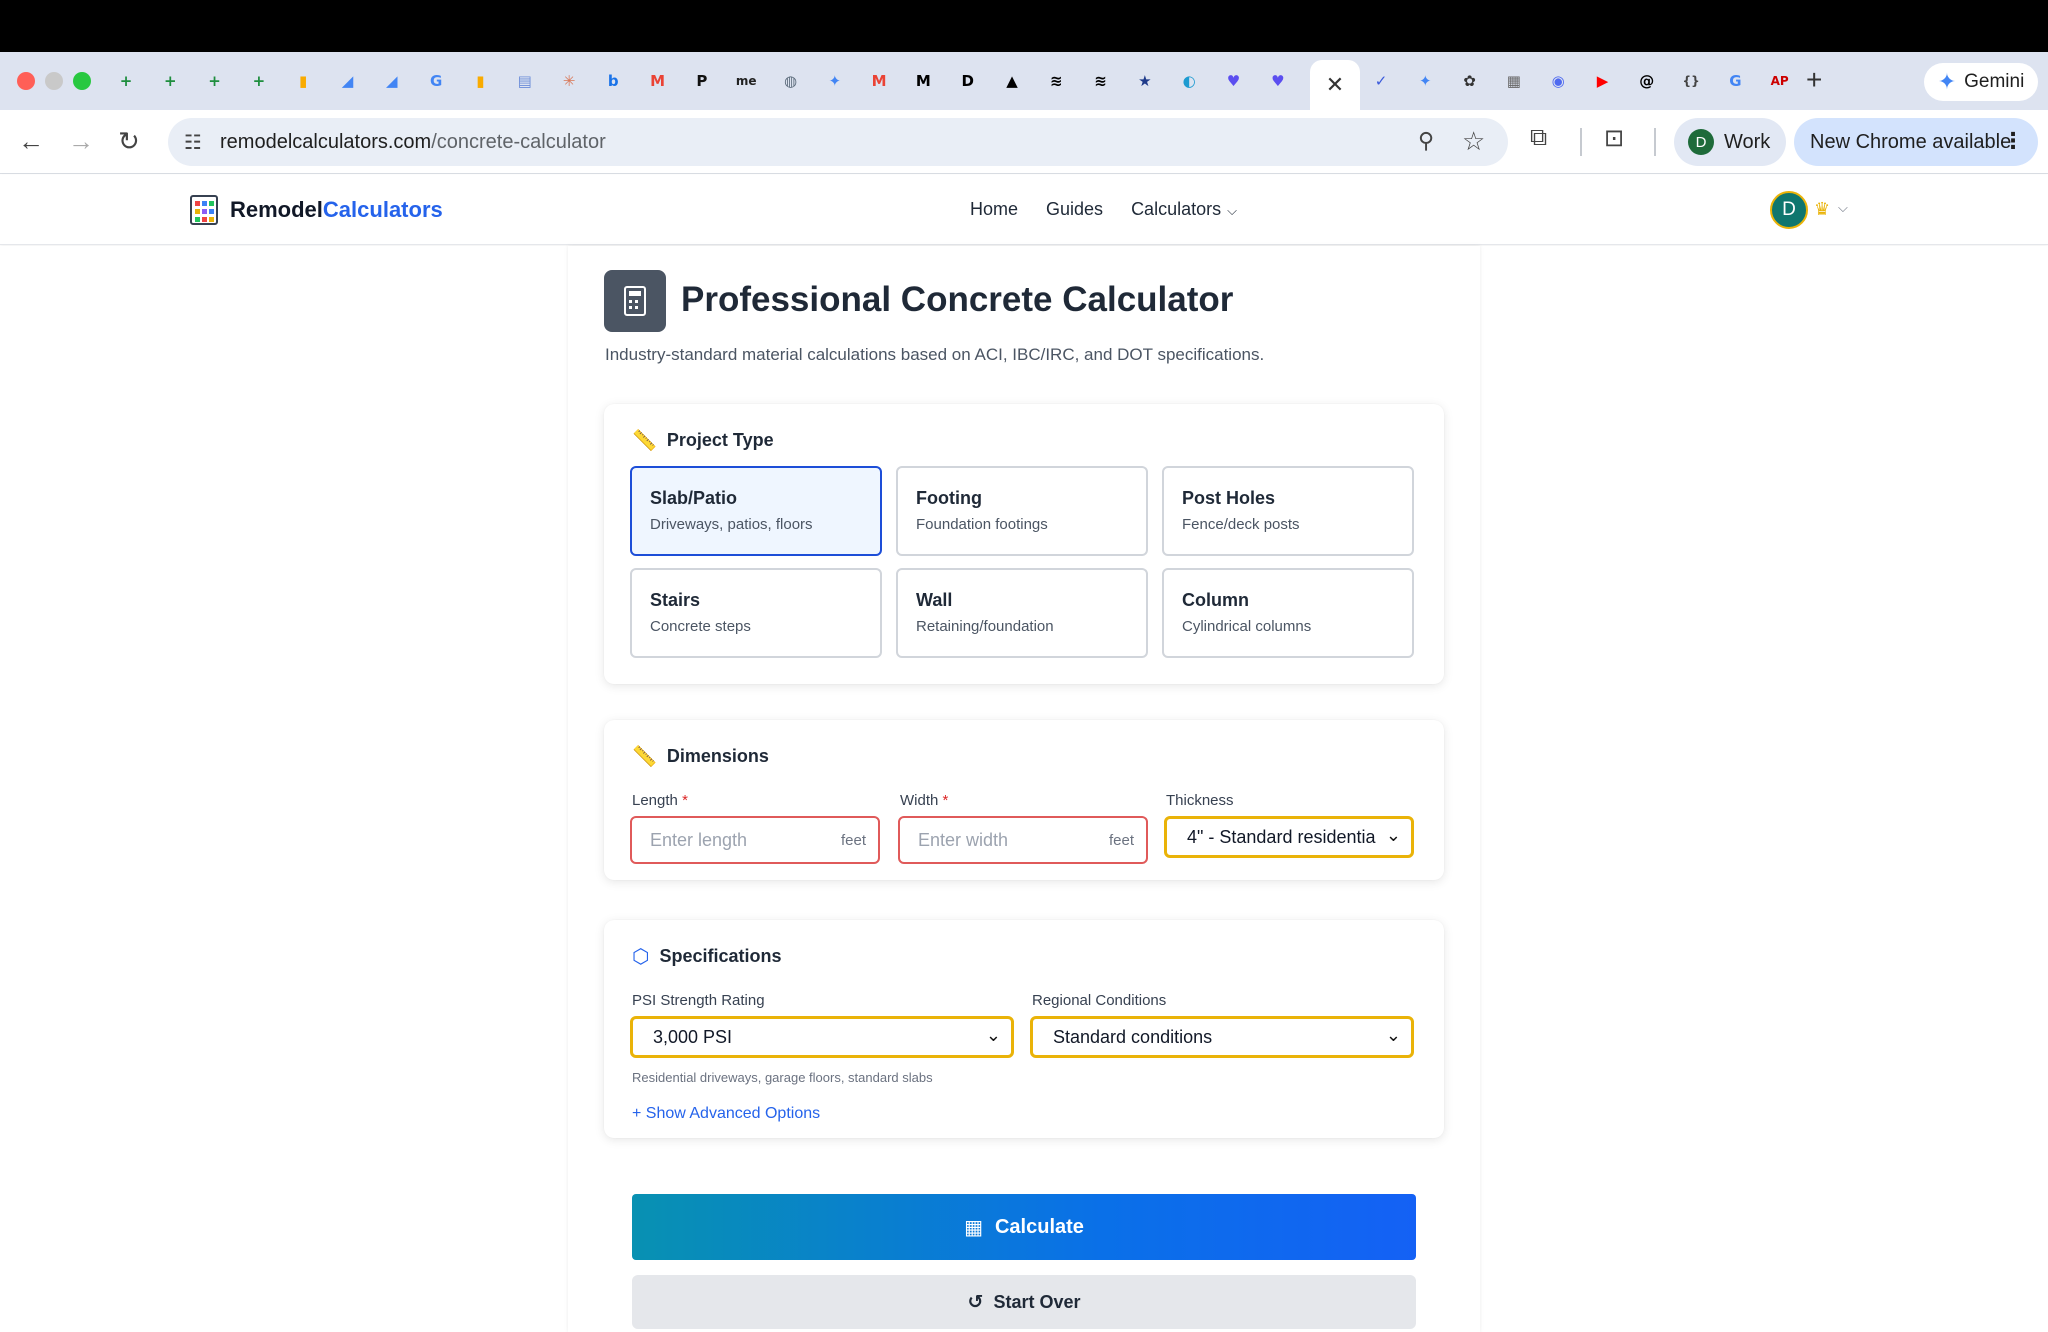  What do you see at coordinates (26, 81) in the screenshot?
I see `close-window-button` at bounding box center [26, 81].